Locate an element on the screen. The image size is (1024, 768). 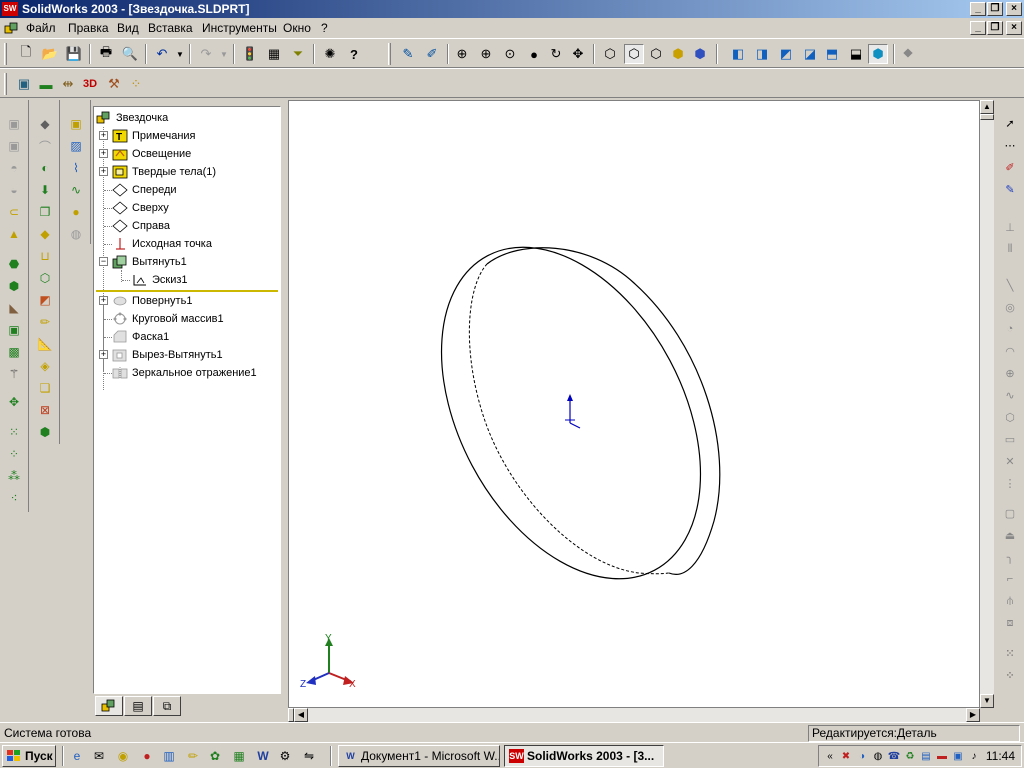
tree-item: Спереди is located at coordinates (144, 190).